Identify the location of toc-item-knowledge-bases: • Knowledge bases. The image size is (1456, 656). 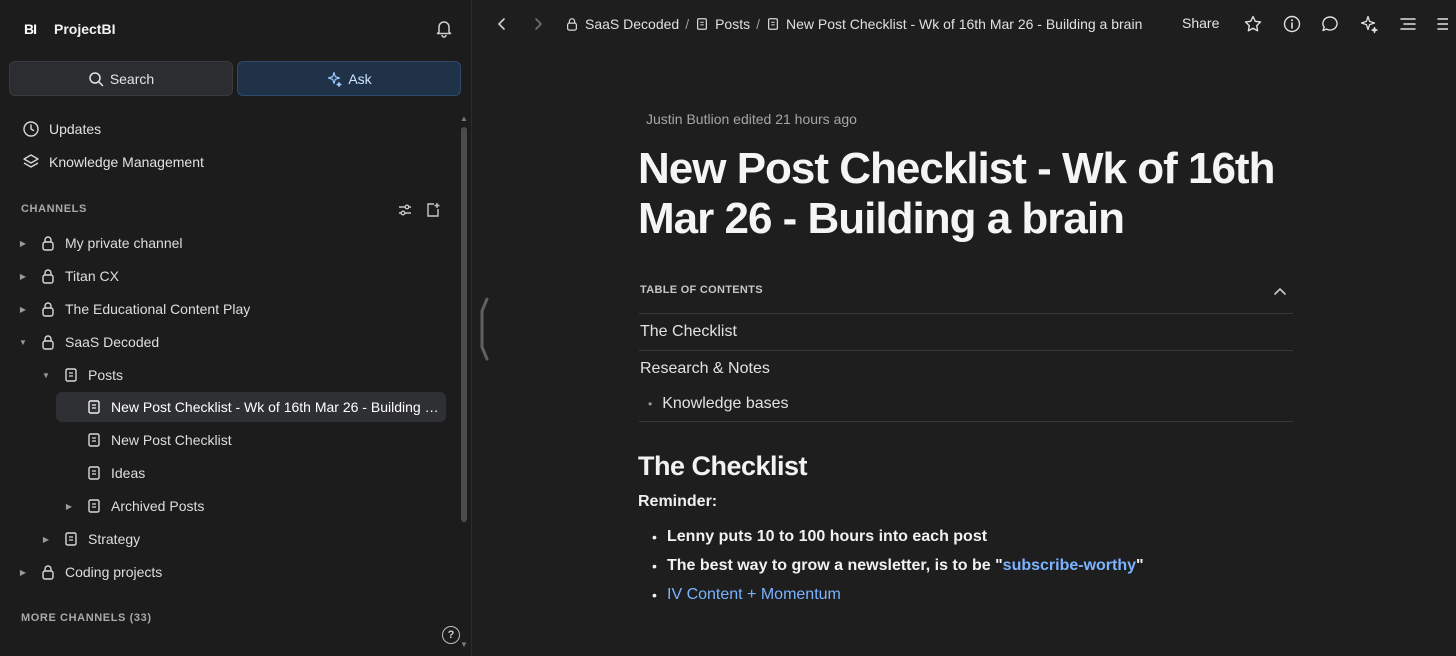
(718, 404).